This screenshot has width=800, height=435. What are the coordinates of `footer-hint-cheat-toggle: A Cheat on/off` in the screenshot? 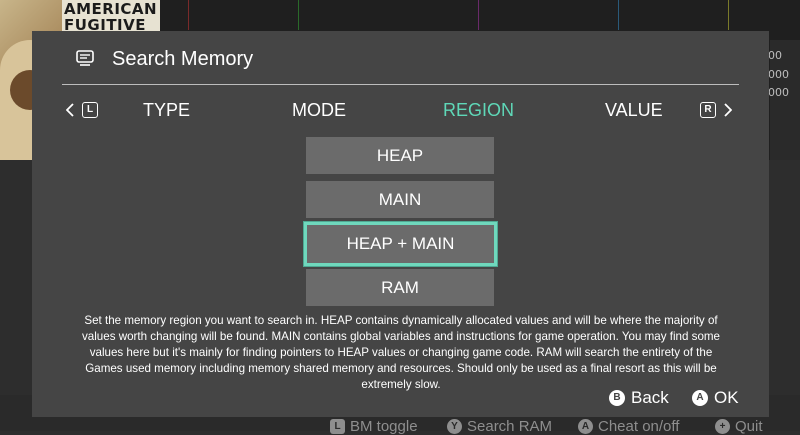 It's located at (628, 426).